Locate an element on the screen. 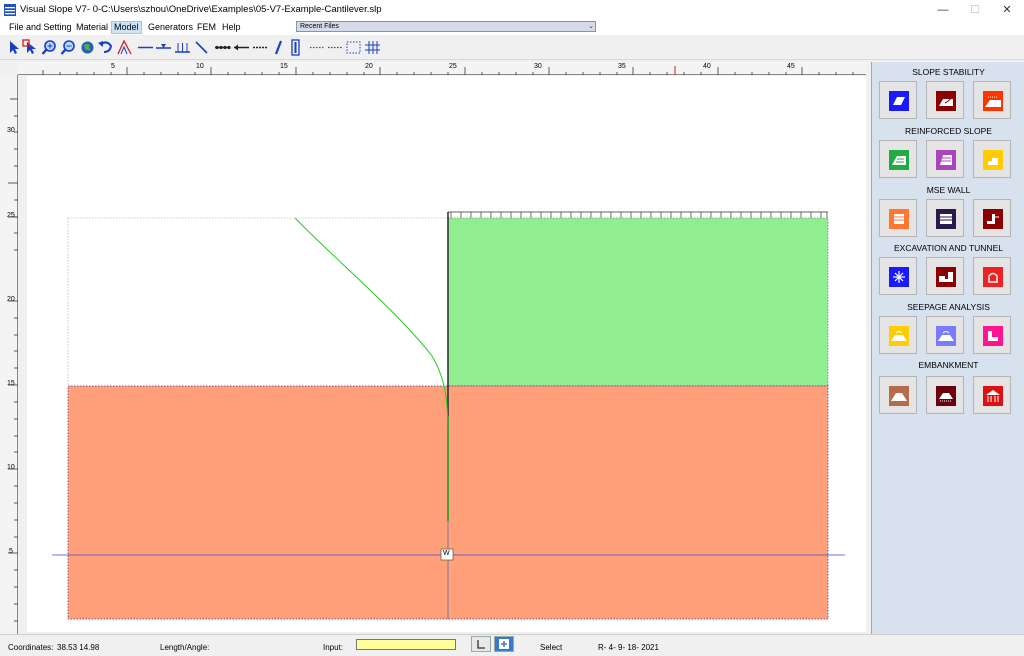 The width and height of the screenshot is (1024, 656). embankment-3-icon is located at coordinates (993, 396).